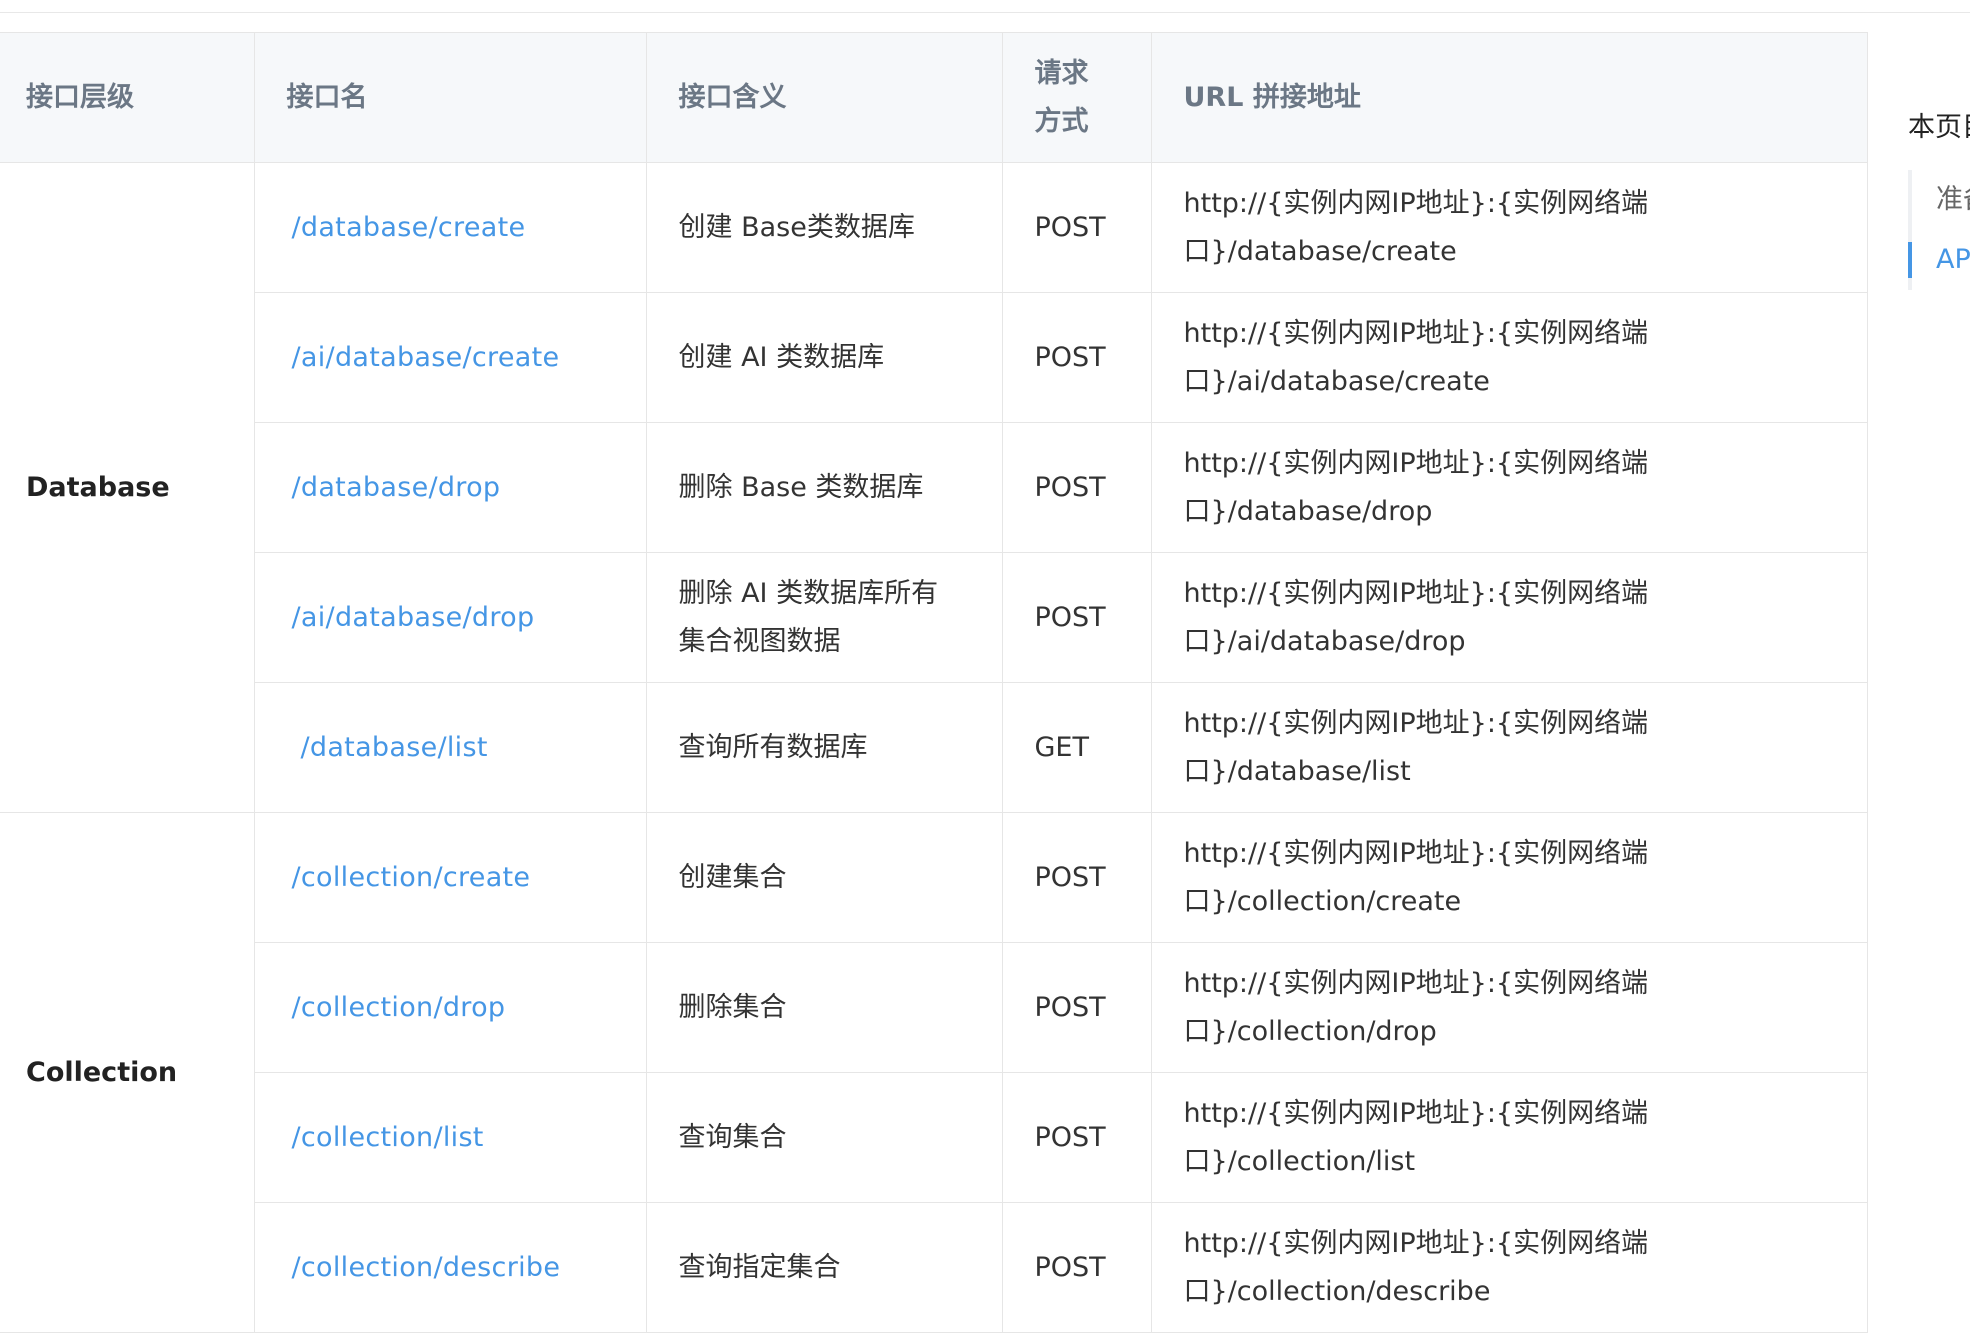  What do you see at coordinates (1939, 127) in the screenshot?
I see `toc-title: 本页目` at bounding box center [1939, 127].